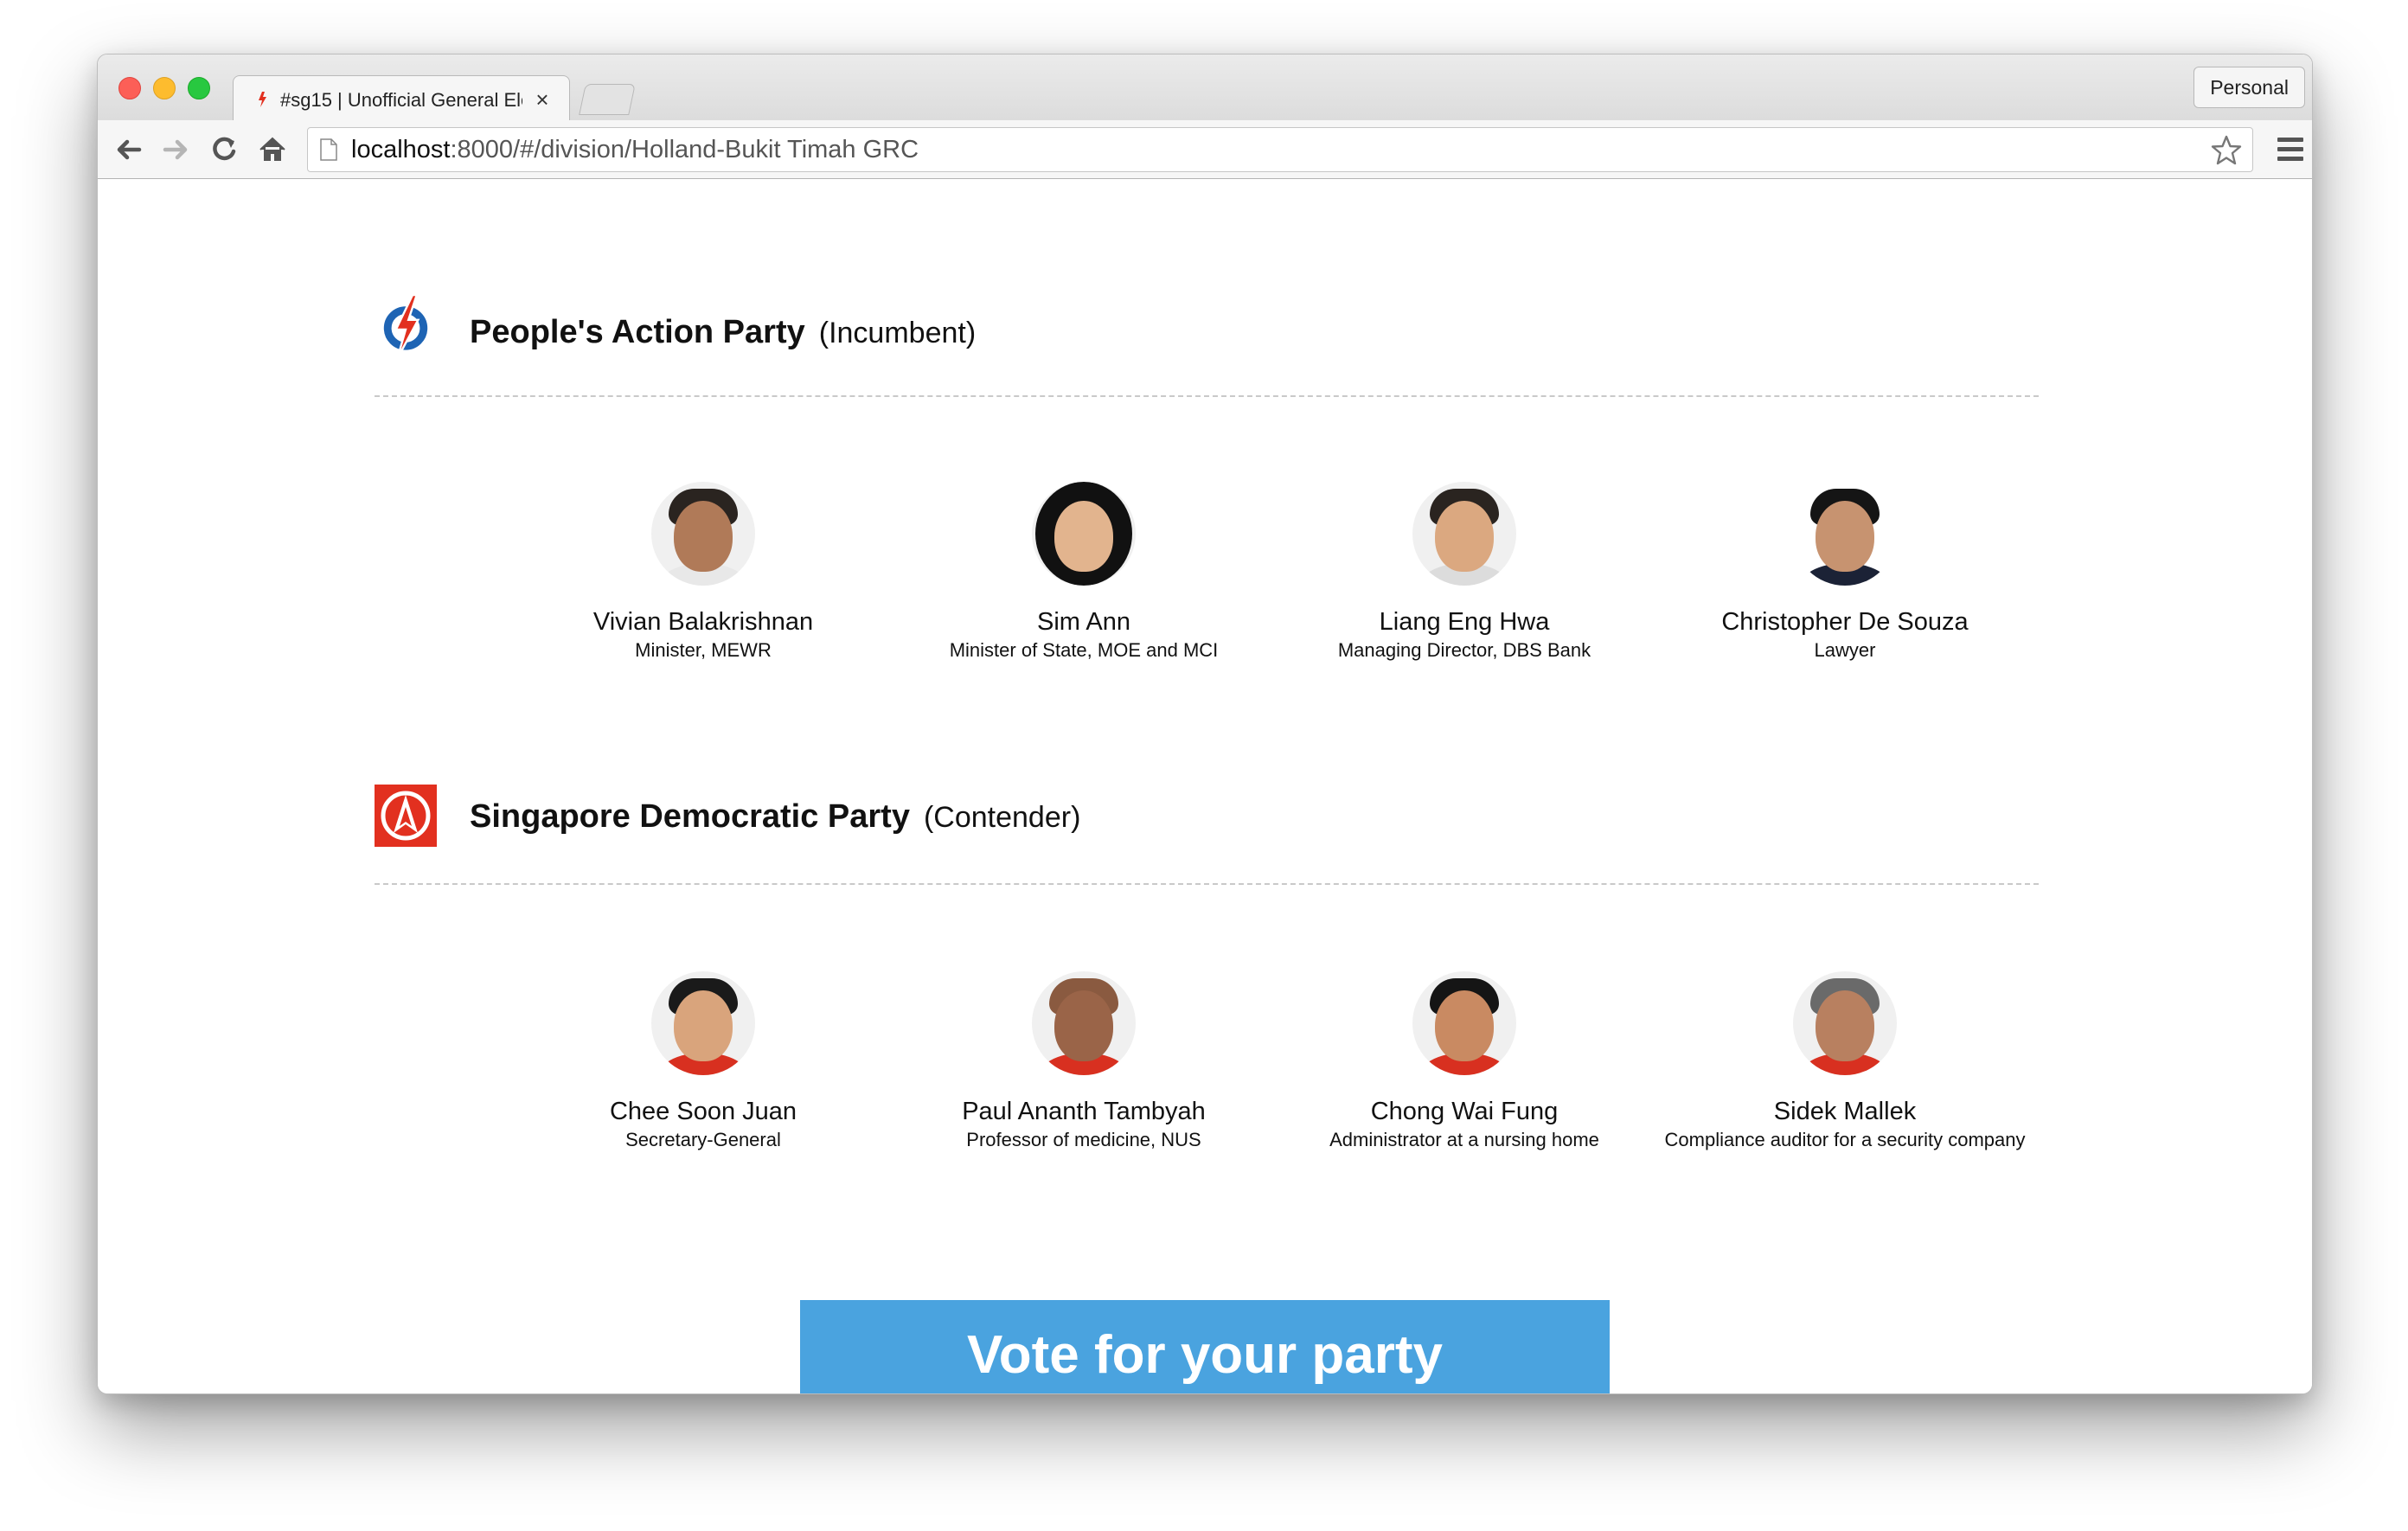 This screenshot has width=2408, height=1531. What do you see at coordinates (1218, 829) in the screenshot?
I see `party-header-sdp: Singapore Democratic Party (Contender)` at bounding box center [1218, 829].